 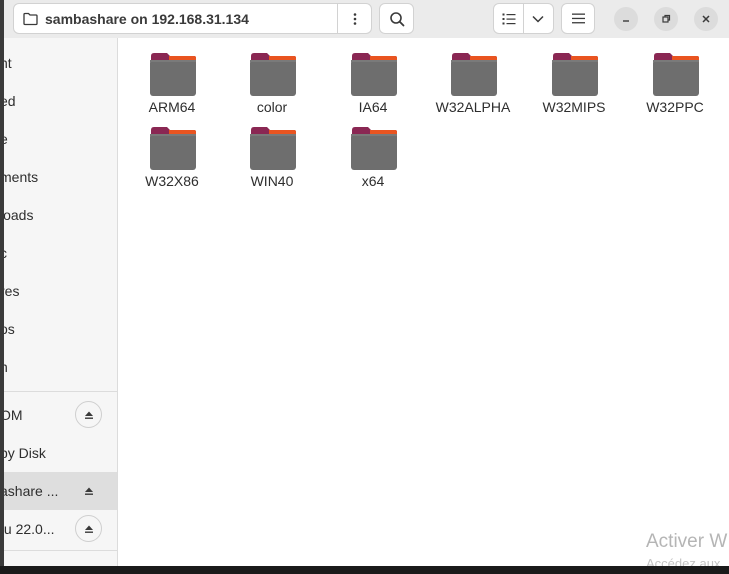 What do you see at coordinates (8, 101) in the screenshot?
I see `sidebar-item-label: ed` at bounding box center [8, 101].